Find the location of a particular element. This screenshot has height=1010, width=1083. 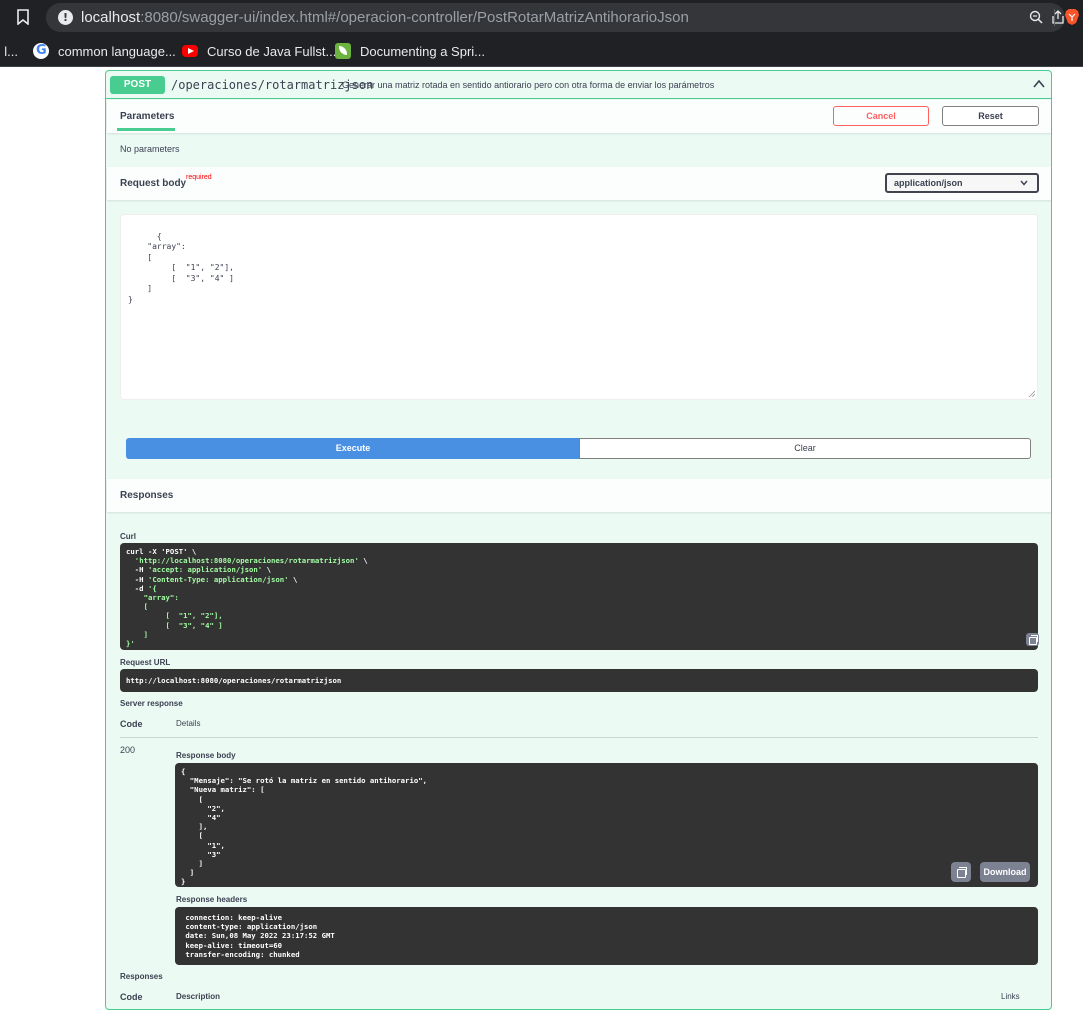

tab-parameters: Parameters is located at coordinates (147, 116).